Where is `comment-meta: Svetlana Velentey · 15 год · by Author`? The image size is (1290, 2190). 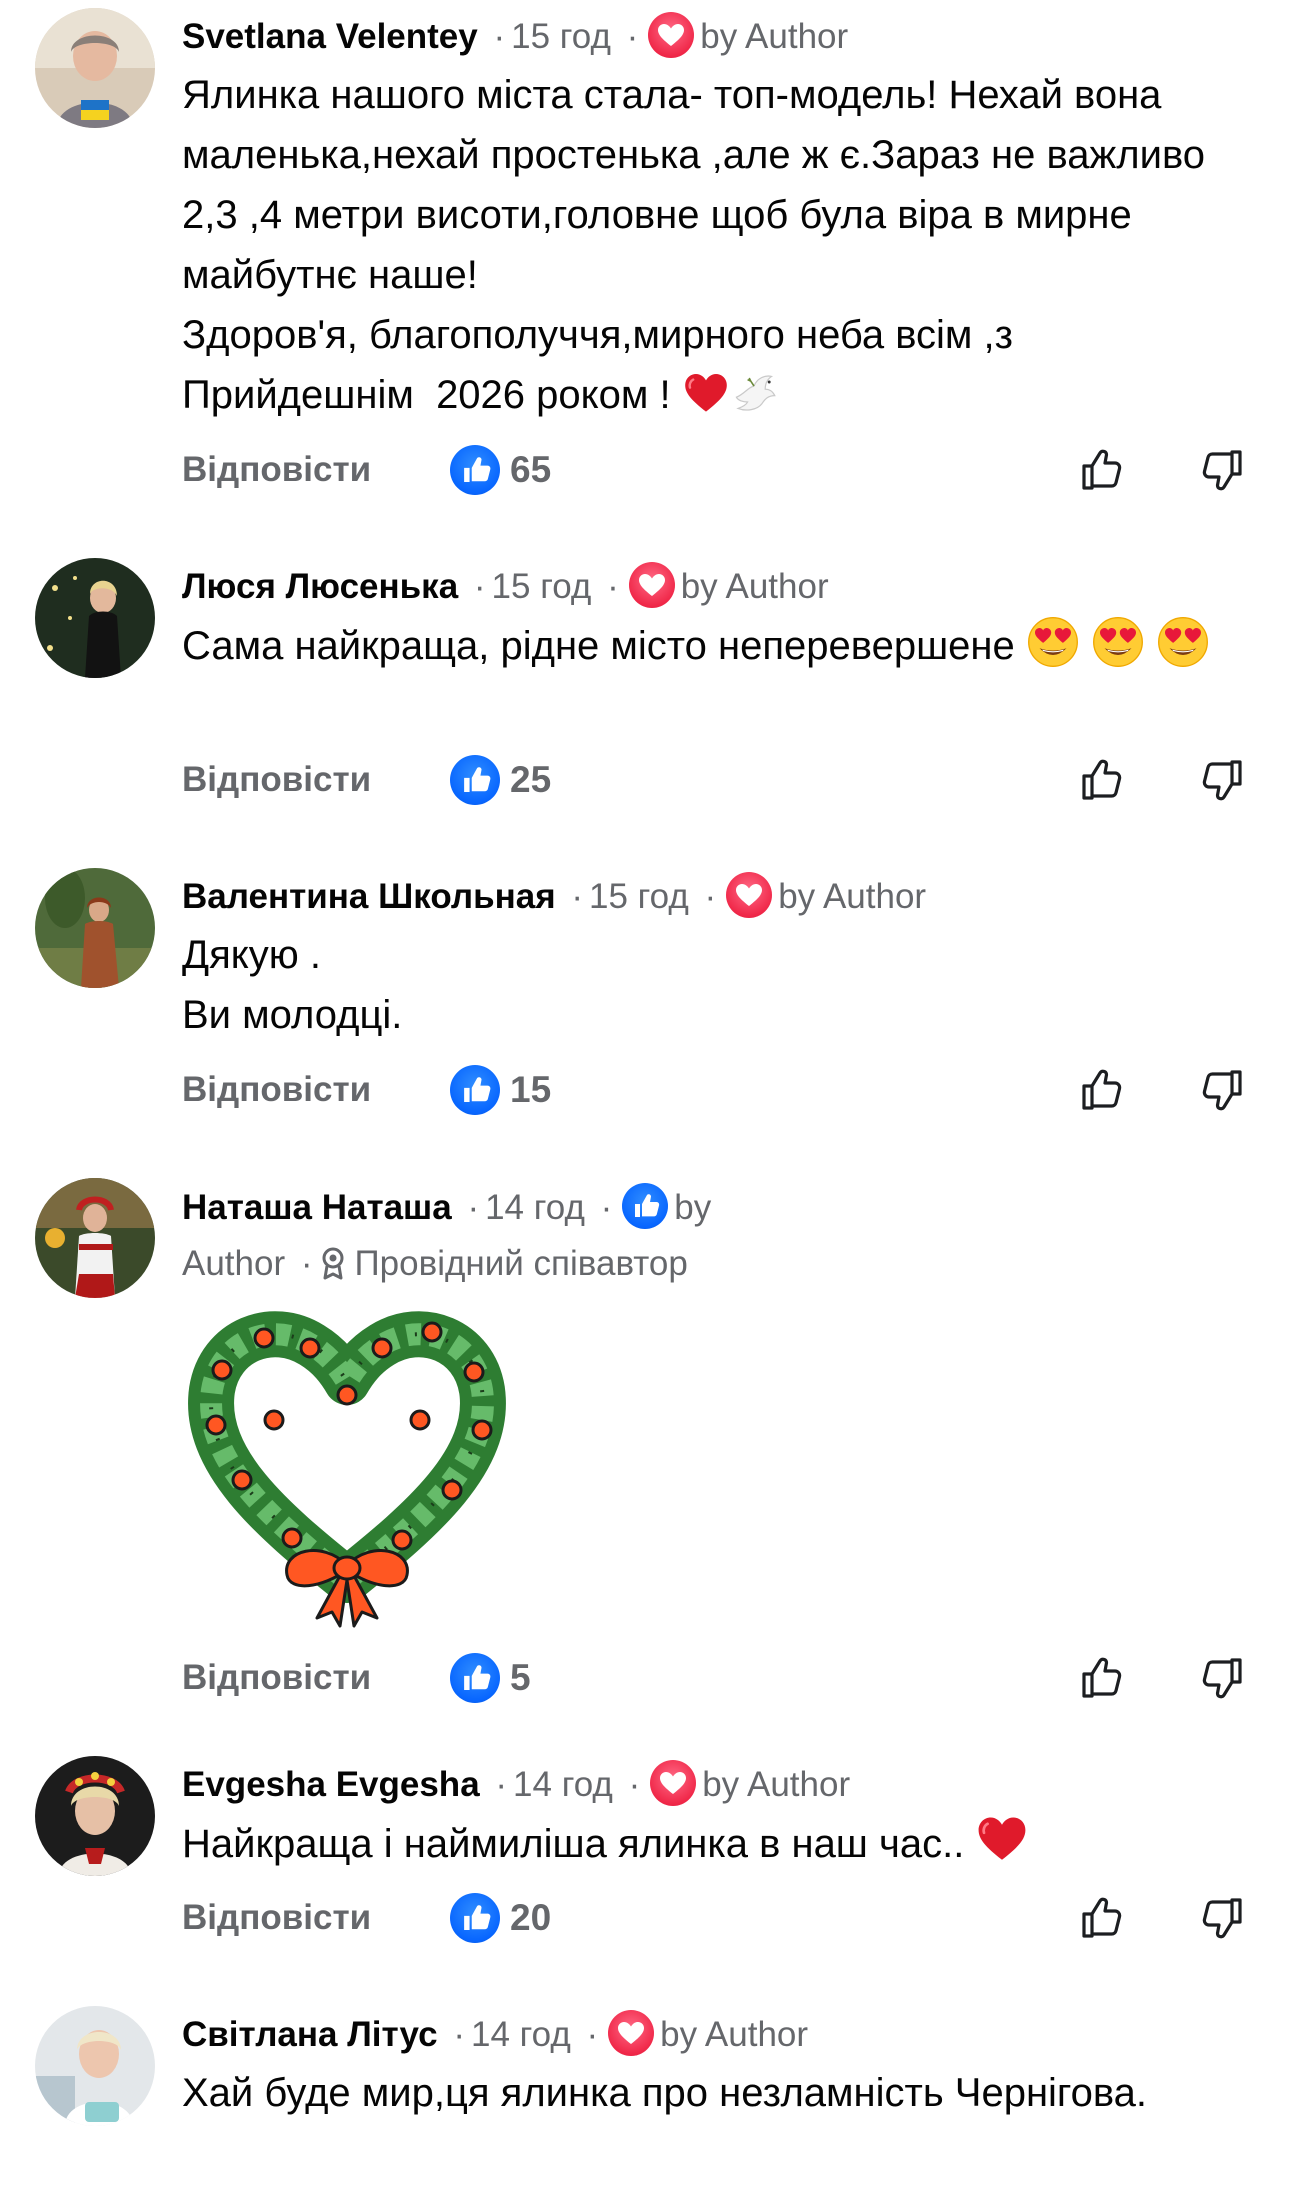
comment-meta: Svetlana Velentey · 15 год · by Author is located at coordinates (716, 37).